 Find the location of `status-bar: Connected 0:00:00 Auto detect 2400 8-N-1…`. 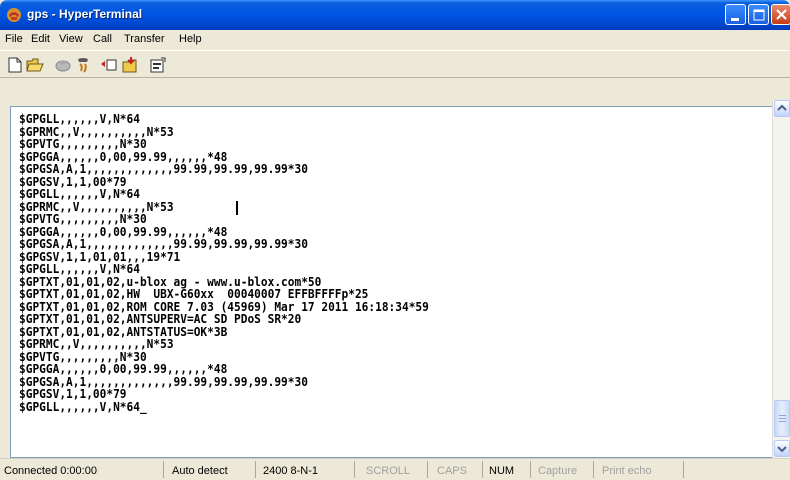

status-bar: Connected 0:00:00 Auto detect 2400 8-N-1… is located at coordinates (395, 469).